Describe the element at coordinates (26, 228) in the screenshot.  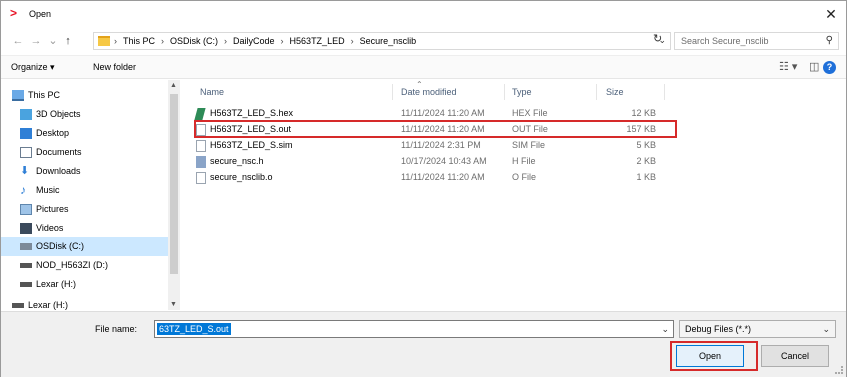
I see `videos-icon` at that location.